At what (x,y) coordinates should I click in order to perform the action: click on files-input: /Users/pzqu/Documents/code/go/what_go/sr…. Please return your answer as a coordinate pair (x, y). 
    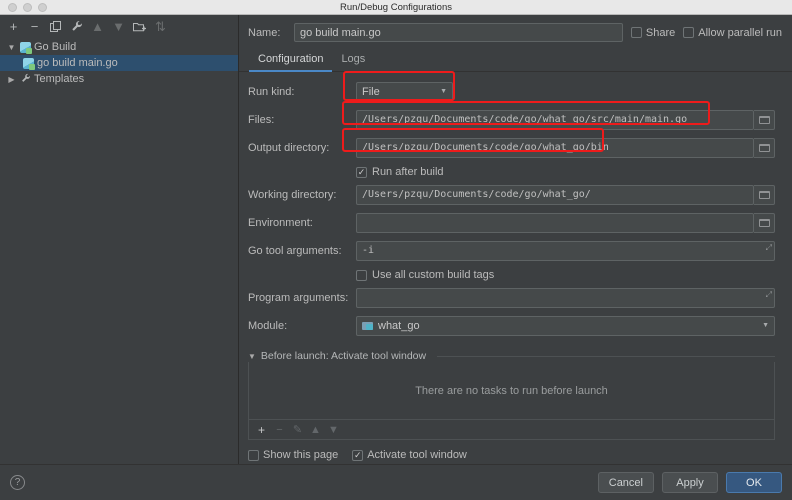
    Looking at the image, I should click on (555, 120).